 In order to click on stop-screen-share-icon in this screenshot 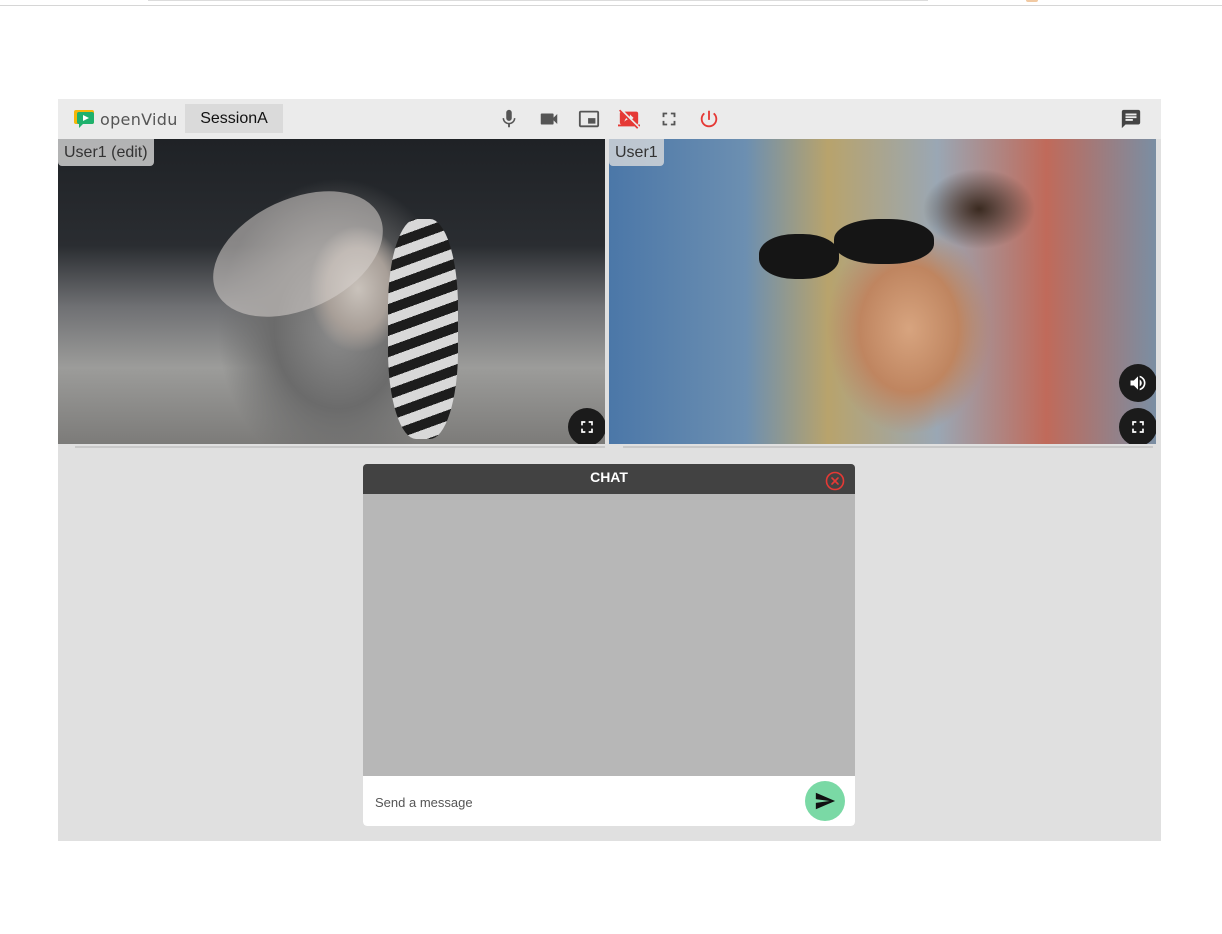, I will do `click(629, 119)`.